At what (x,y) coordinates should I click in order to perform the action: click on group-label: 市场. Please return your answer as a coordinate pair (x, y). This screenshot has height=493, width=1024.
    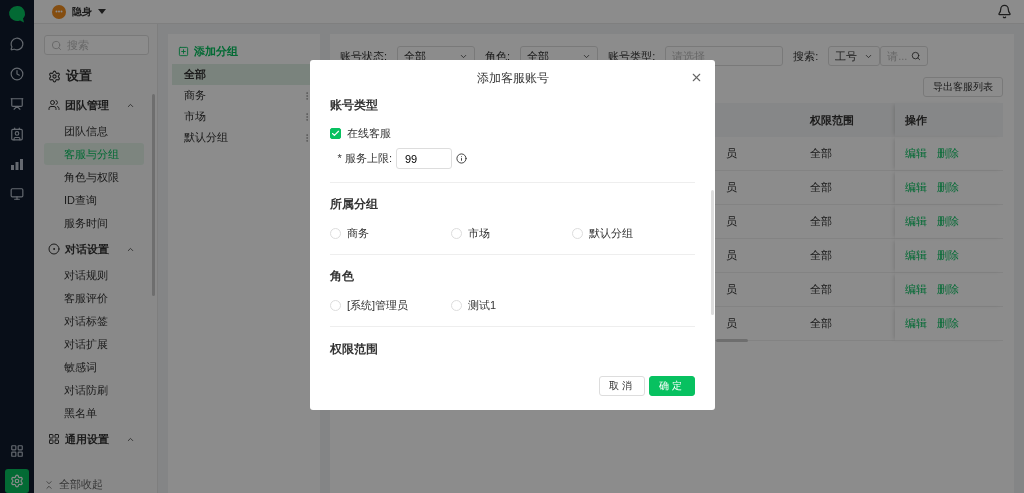
    Looking at the image, I should click on (195, 116).